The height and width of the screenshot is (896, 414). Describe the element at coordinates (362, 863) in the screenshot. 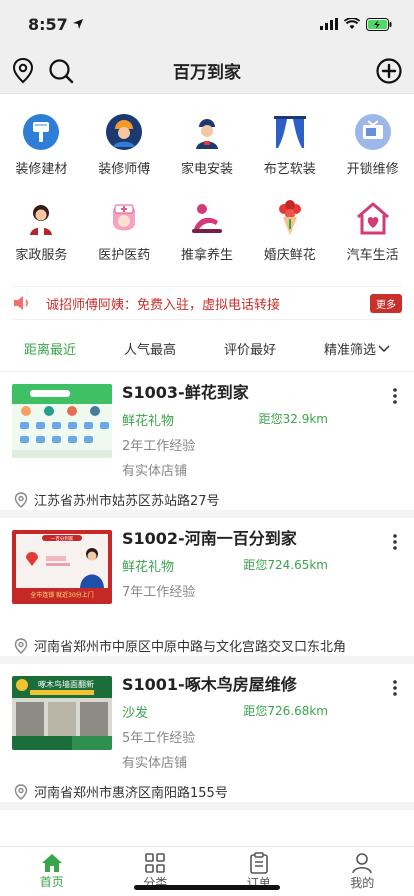

I see `user-icon` at that location.